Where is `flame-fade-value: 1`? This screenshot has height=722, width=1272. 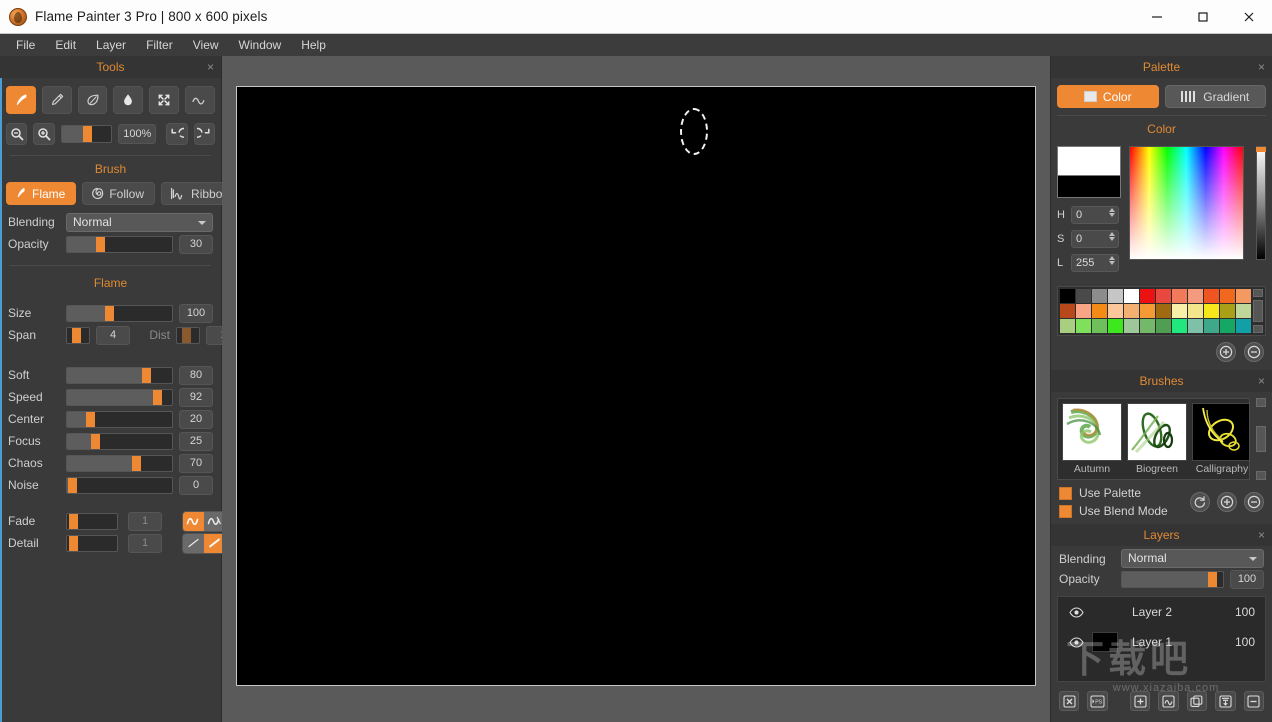 flame-fade-value: 1 is located at coordinates (145, 521).